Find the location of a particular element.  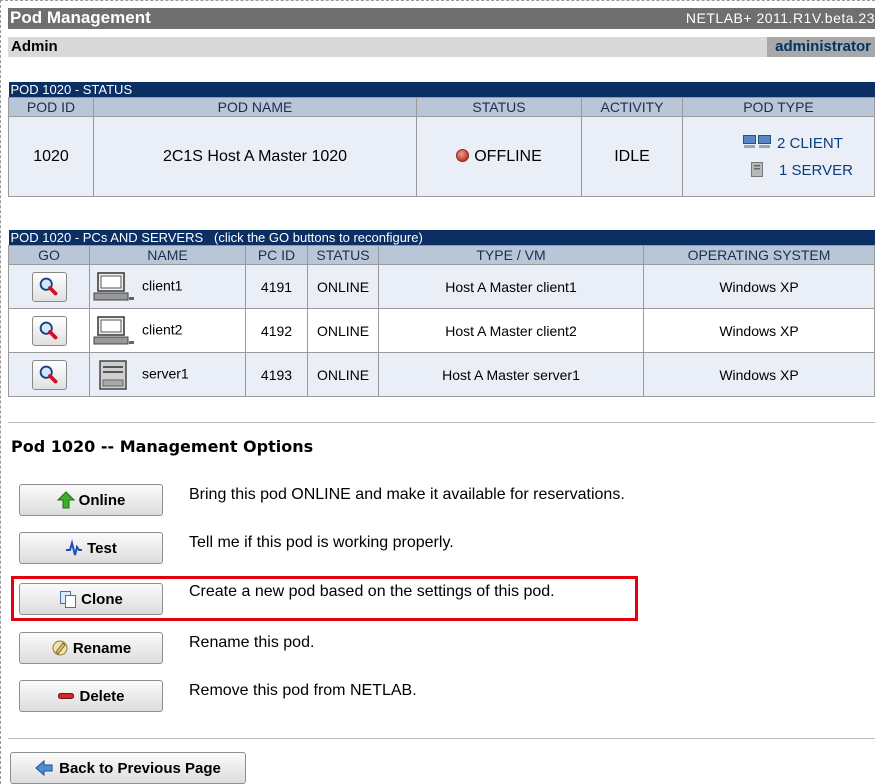

version-label: NETLAB+ 2011.R1V.beta.23 is located at coordinates (780, 18).